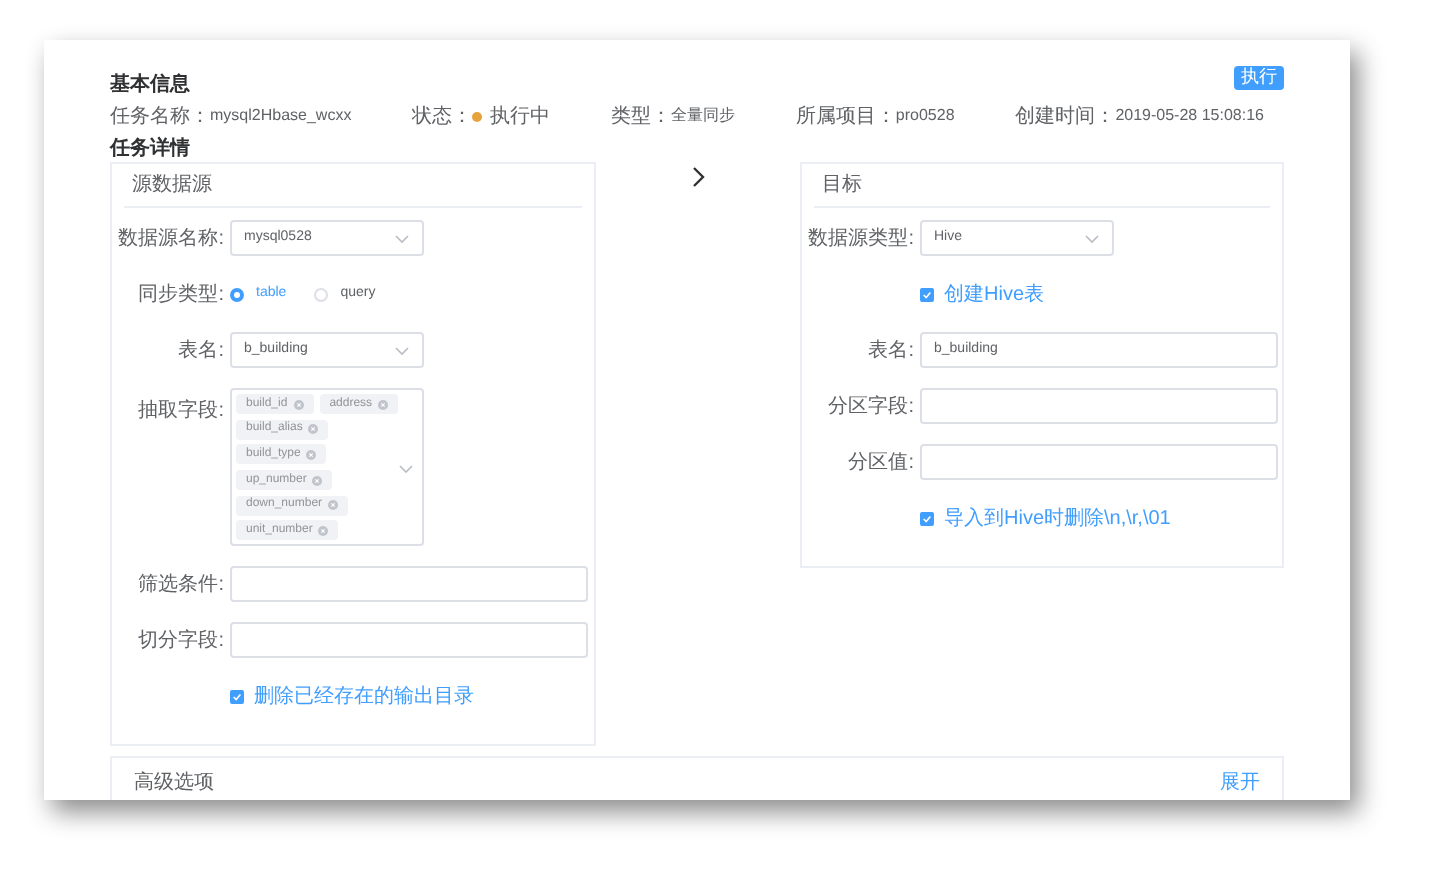 The image size is (1434, 884). What do you see at coordinates (860, 239) in the screenshot?
I see `field-label: 数据源类型:` at bounding box center [860, 239].